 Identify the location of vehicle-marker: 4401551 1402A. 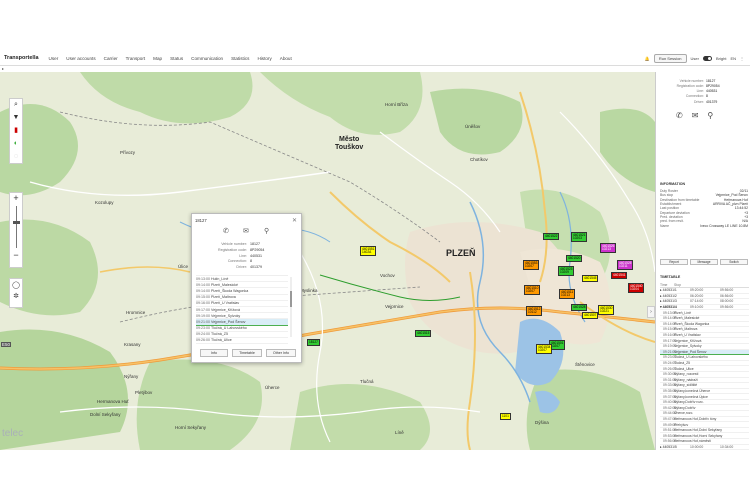
(368, 251).